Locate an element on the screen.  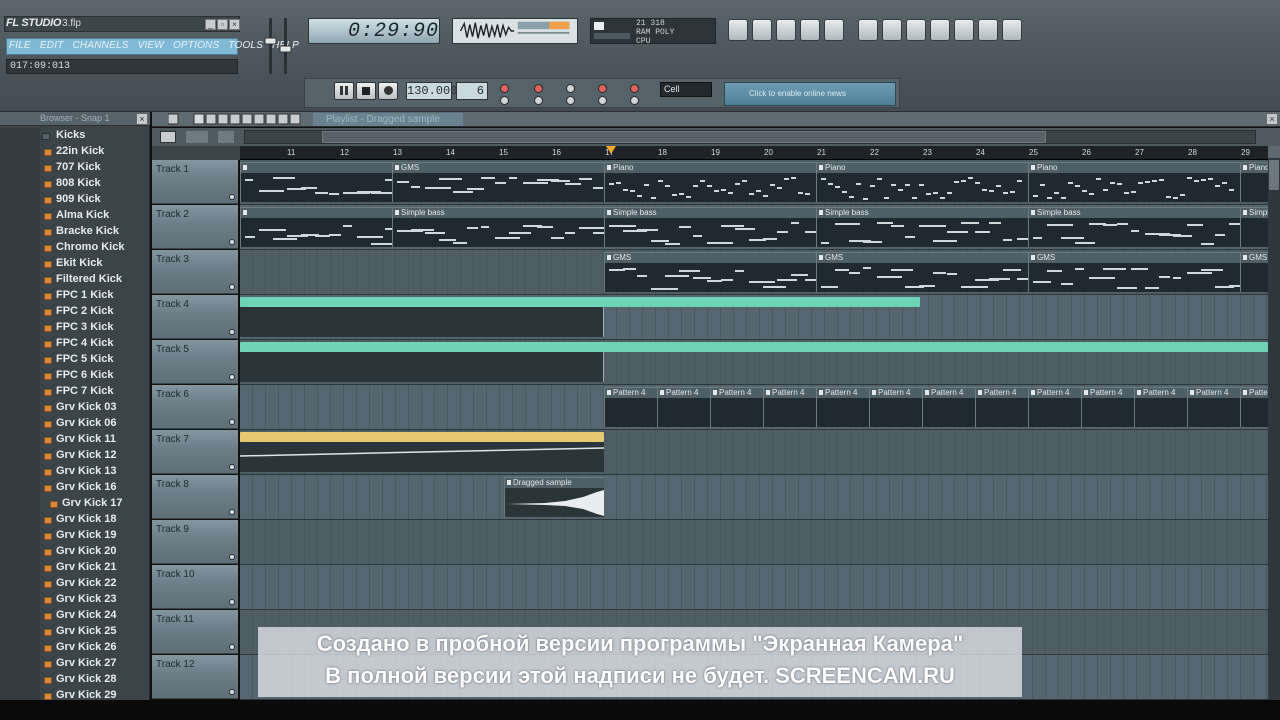
time-ruler: 11 12 13 14 15 16 17 18 19 20 21 22 23 24 25 26 27 28 29 is located at coordinates (754, 153).